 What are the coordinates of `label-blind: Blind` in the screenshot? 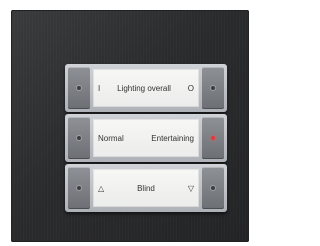 It's located at (146, 188).